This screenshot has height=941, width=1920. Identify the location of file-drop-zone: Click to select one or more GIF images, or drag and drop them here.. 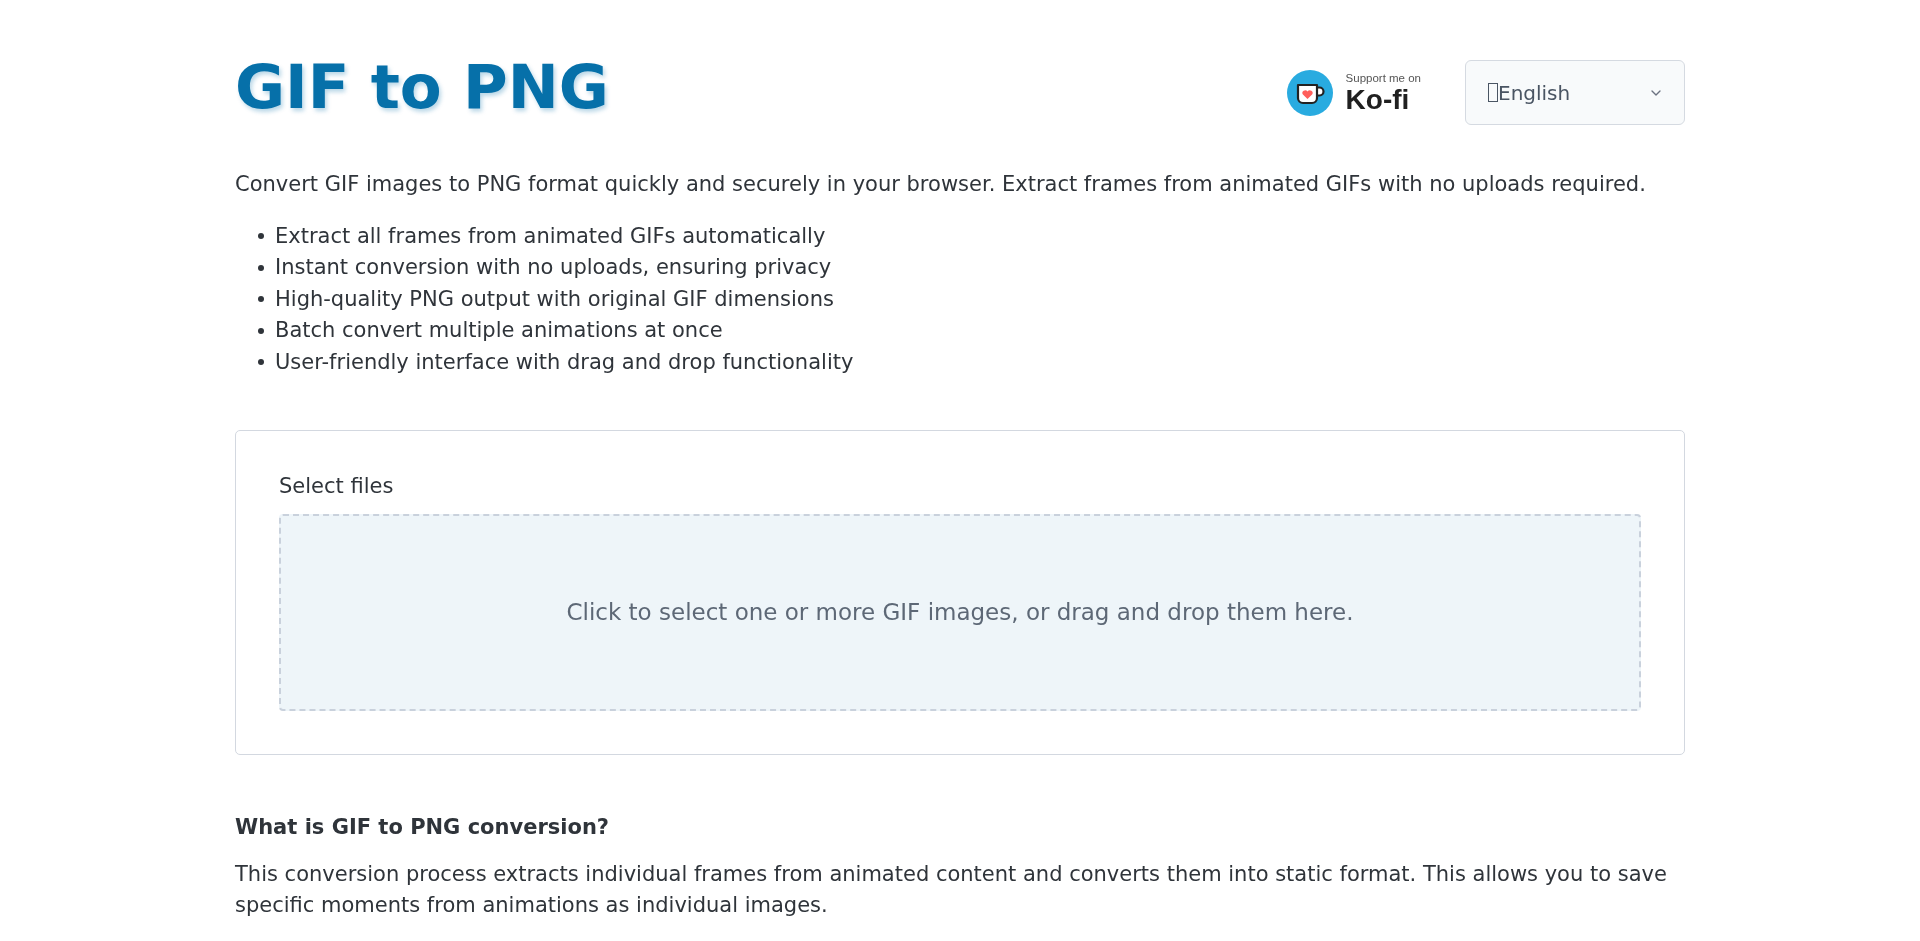
(960, 612).